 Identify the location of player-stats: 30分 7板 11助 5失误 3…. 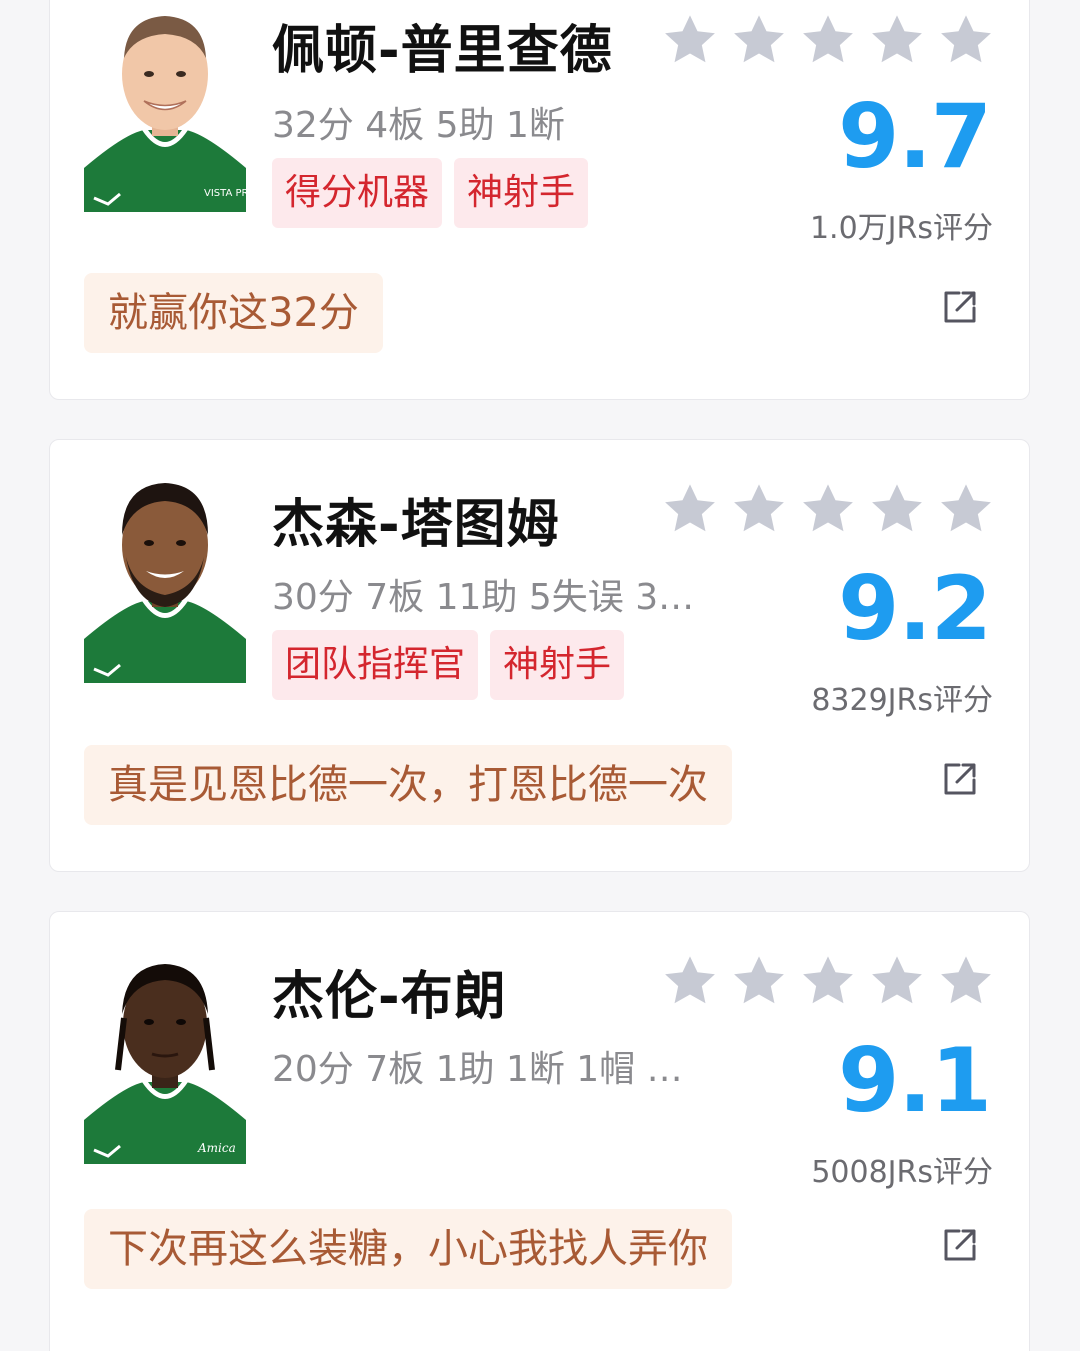
(483, 597).